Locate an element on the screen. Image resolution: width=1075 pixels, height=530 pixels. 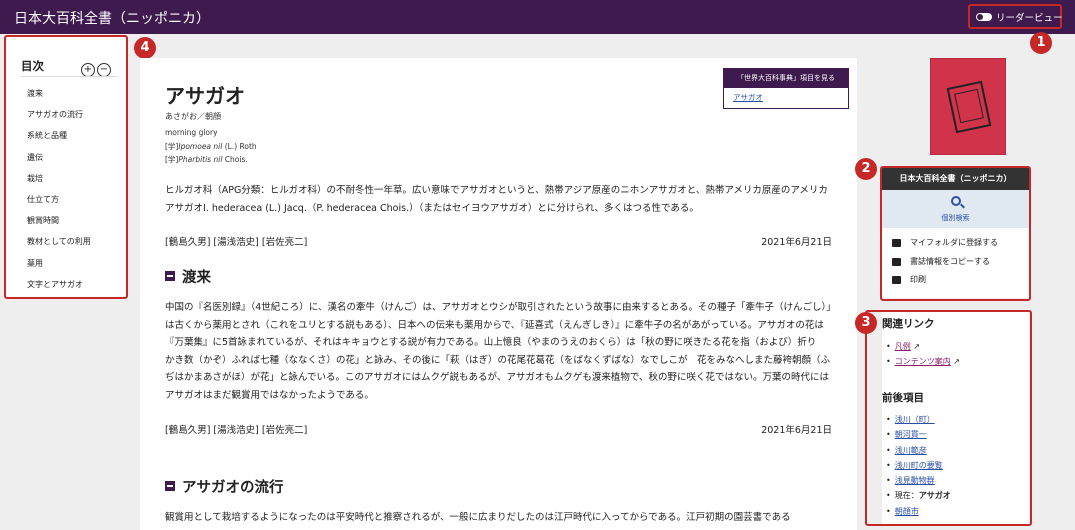
scientific-name-2: [学]Pharbitis nil Chois. is located at coordinates (206, 159).